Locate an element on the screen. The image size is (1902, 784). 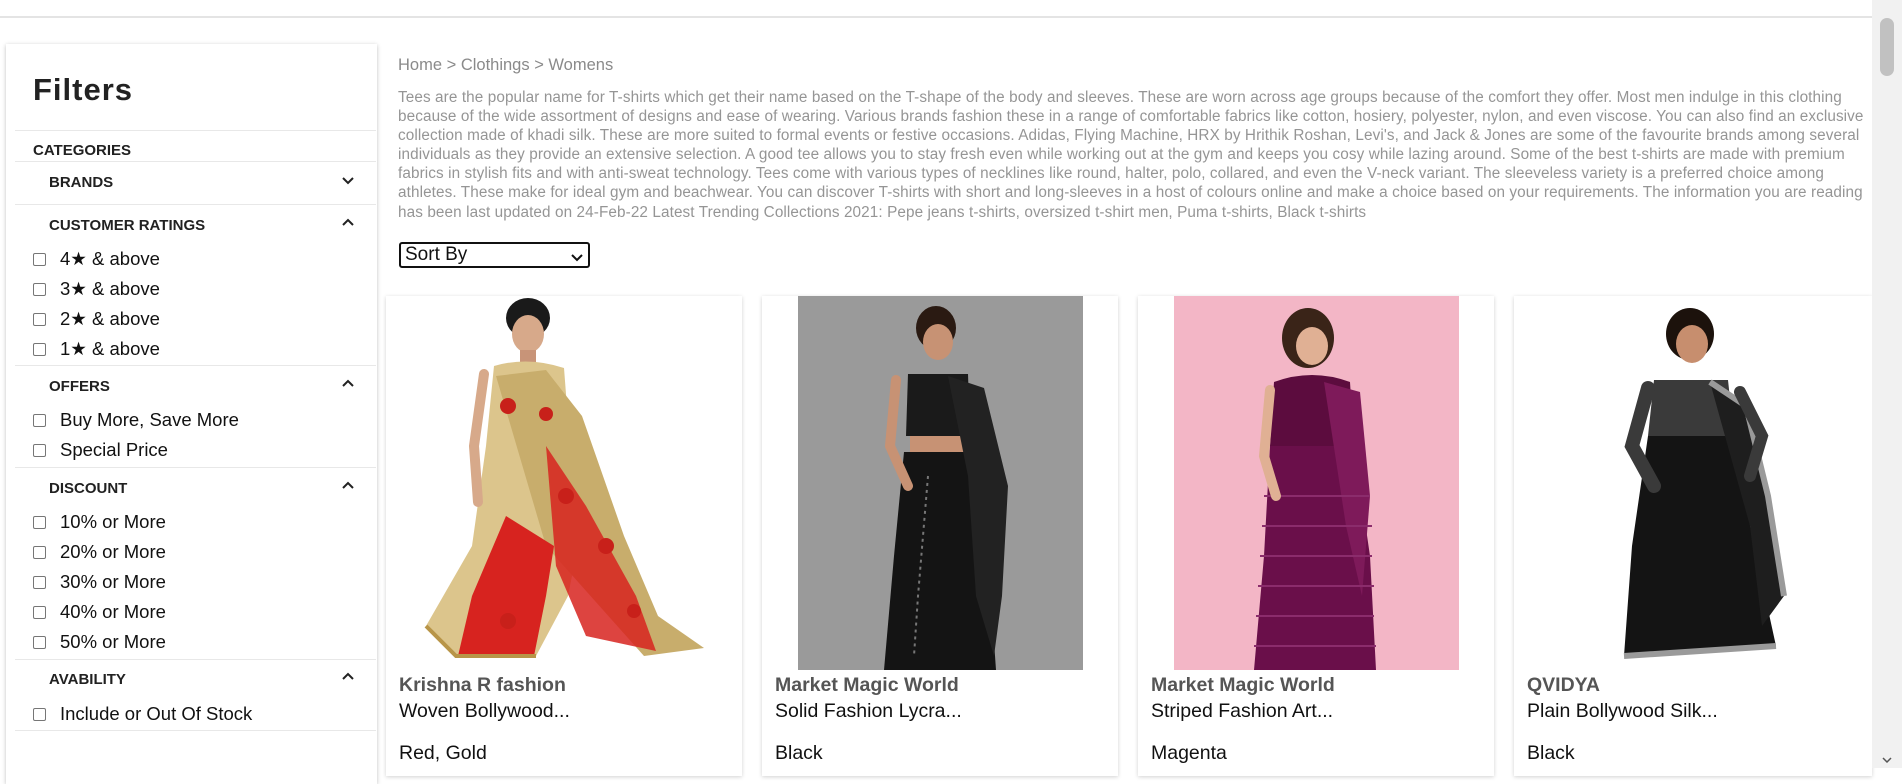
section-discount: DISCOUNT is located at coordinates (88, 488).